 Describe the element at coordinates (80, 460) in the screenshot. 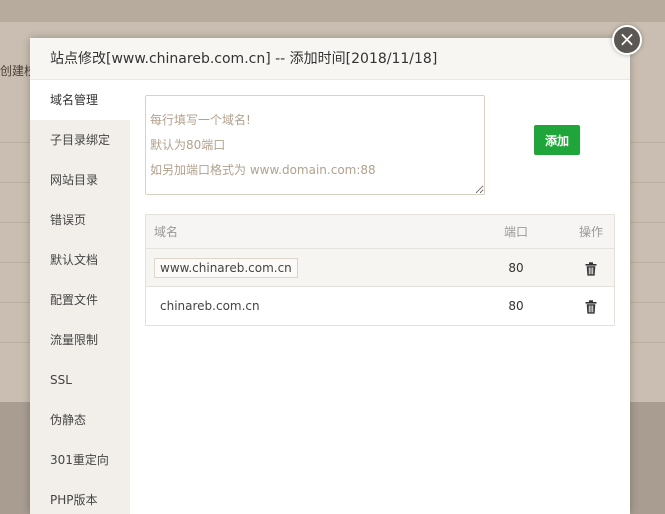

I see `sidebar-item-301-redirect: 301重定向` at that location.